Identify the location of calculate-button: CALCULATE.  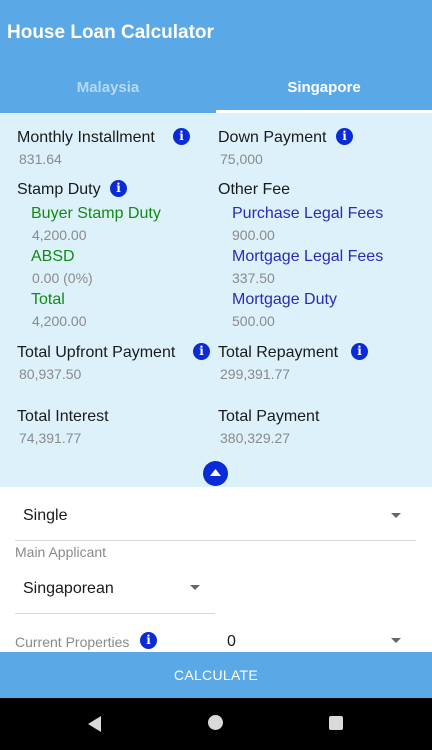
(216, 675).